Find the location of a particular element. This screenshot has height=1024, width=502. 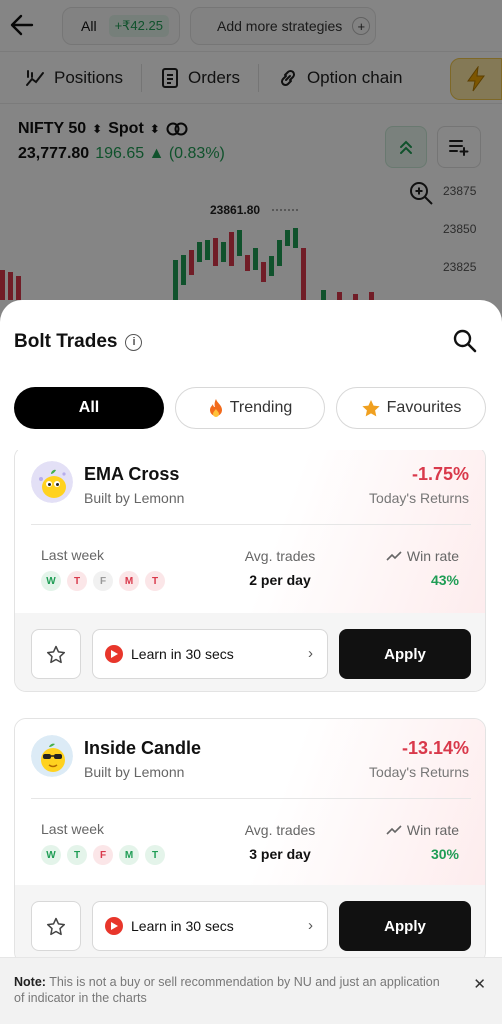

search-button is located at coordinates (465, 341).